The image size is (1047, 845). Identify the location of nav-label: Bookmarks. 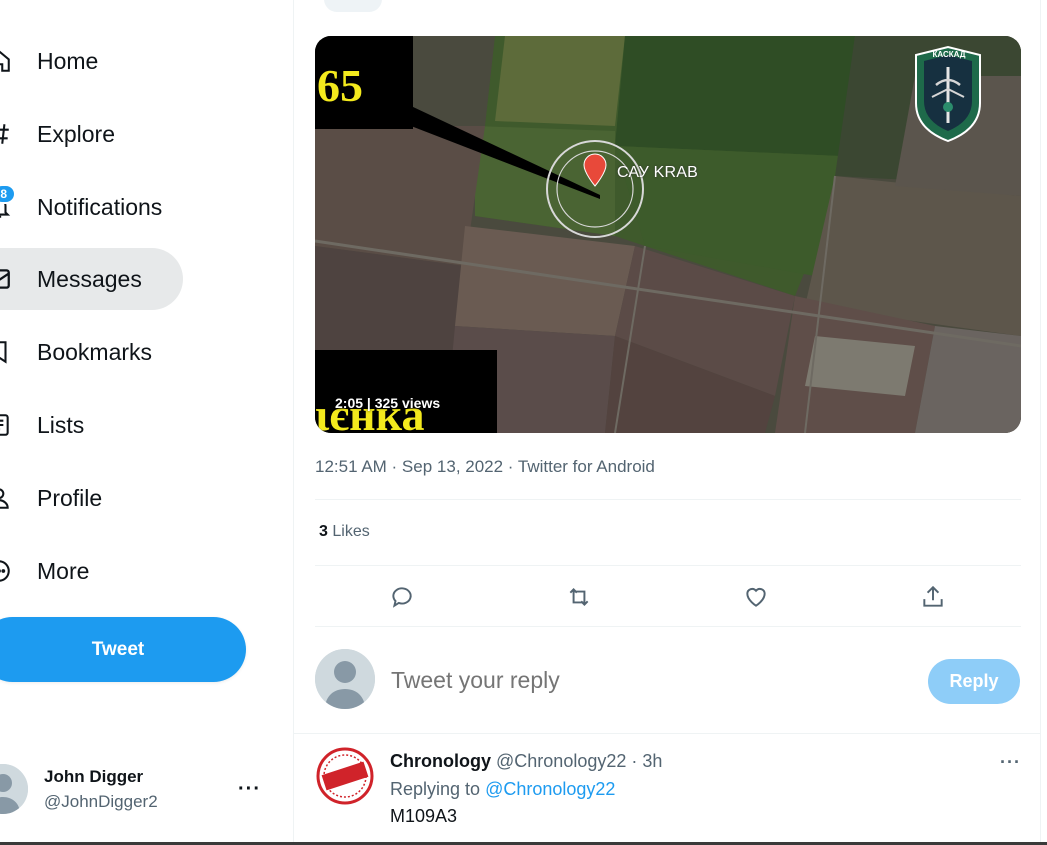
(95, 351).